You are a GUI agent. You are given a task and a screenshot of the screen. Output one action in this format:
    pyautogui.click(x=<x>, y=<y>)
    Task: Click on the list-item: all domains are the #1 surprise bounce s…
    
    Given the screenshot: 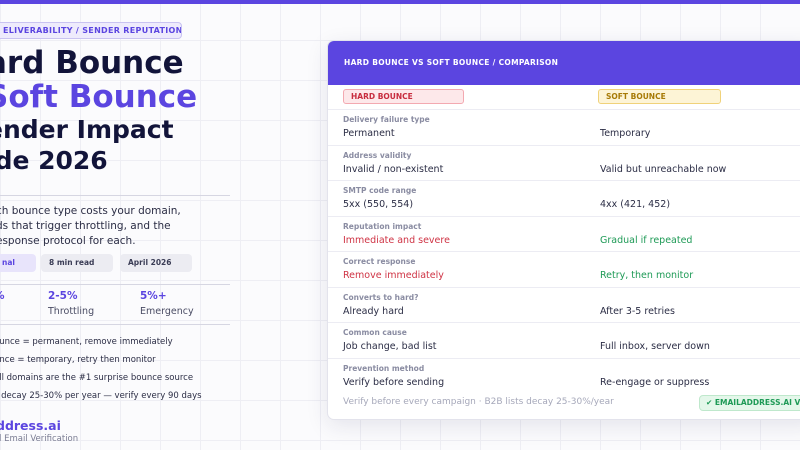 What is the action you would take?
    pyautogui.click(x=97, y=378)
    